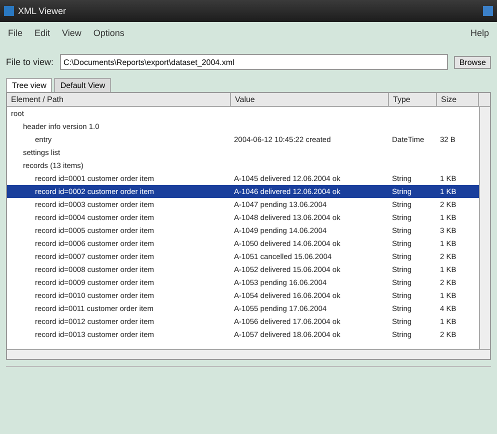 Image resolution: width=497 pixels, height=434 pixels. I want to click on menu-item: Edit, so click(42, 33).